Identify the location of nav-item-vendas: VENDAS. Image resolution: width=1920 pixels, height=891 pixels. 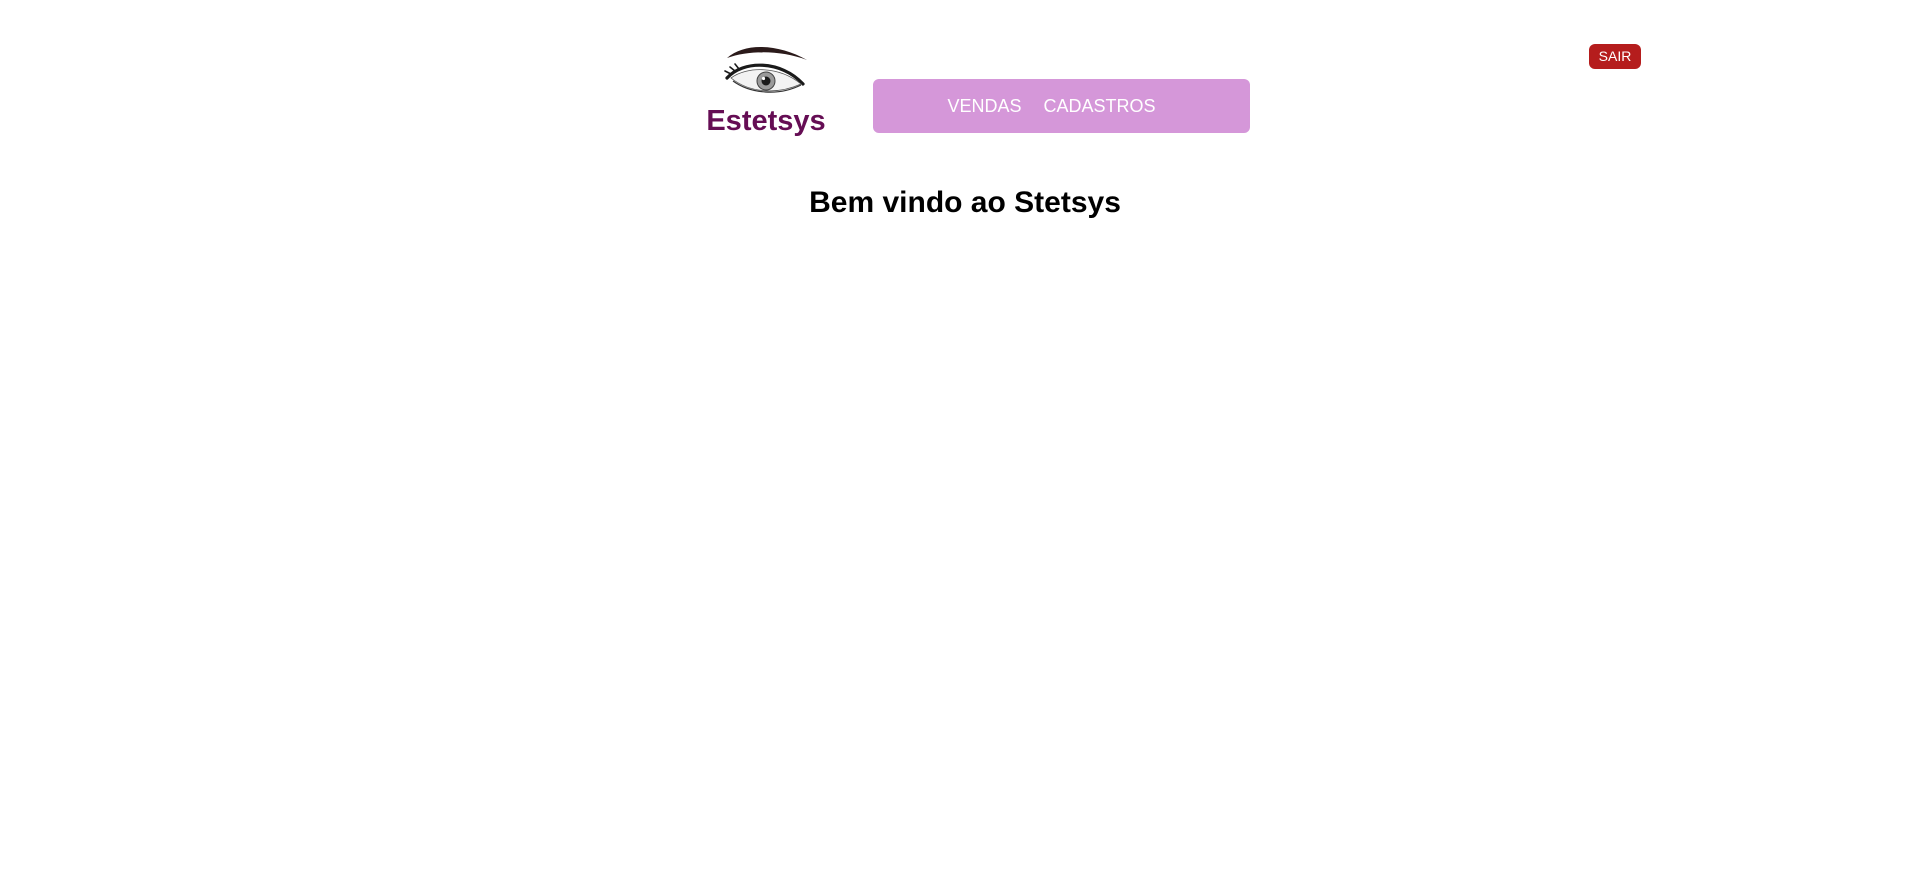
(984, 106).